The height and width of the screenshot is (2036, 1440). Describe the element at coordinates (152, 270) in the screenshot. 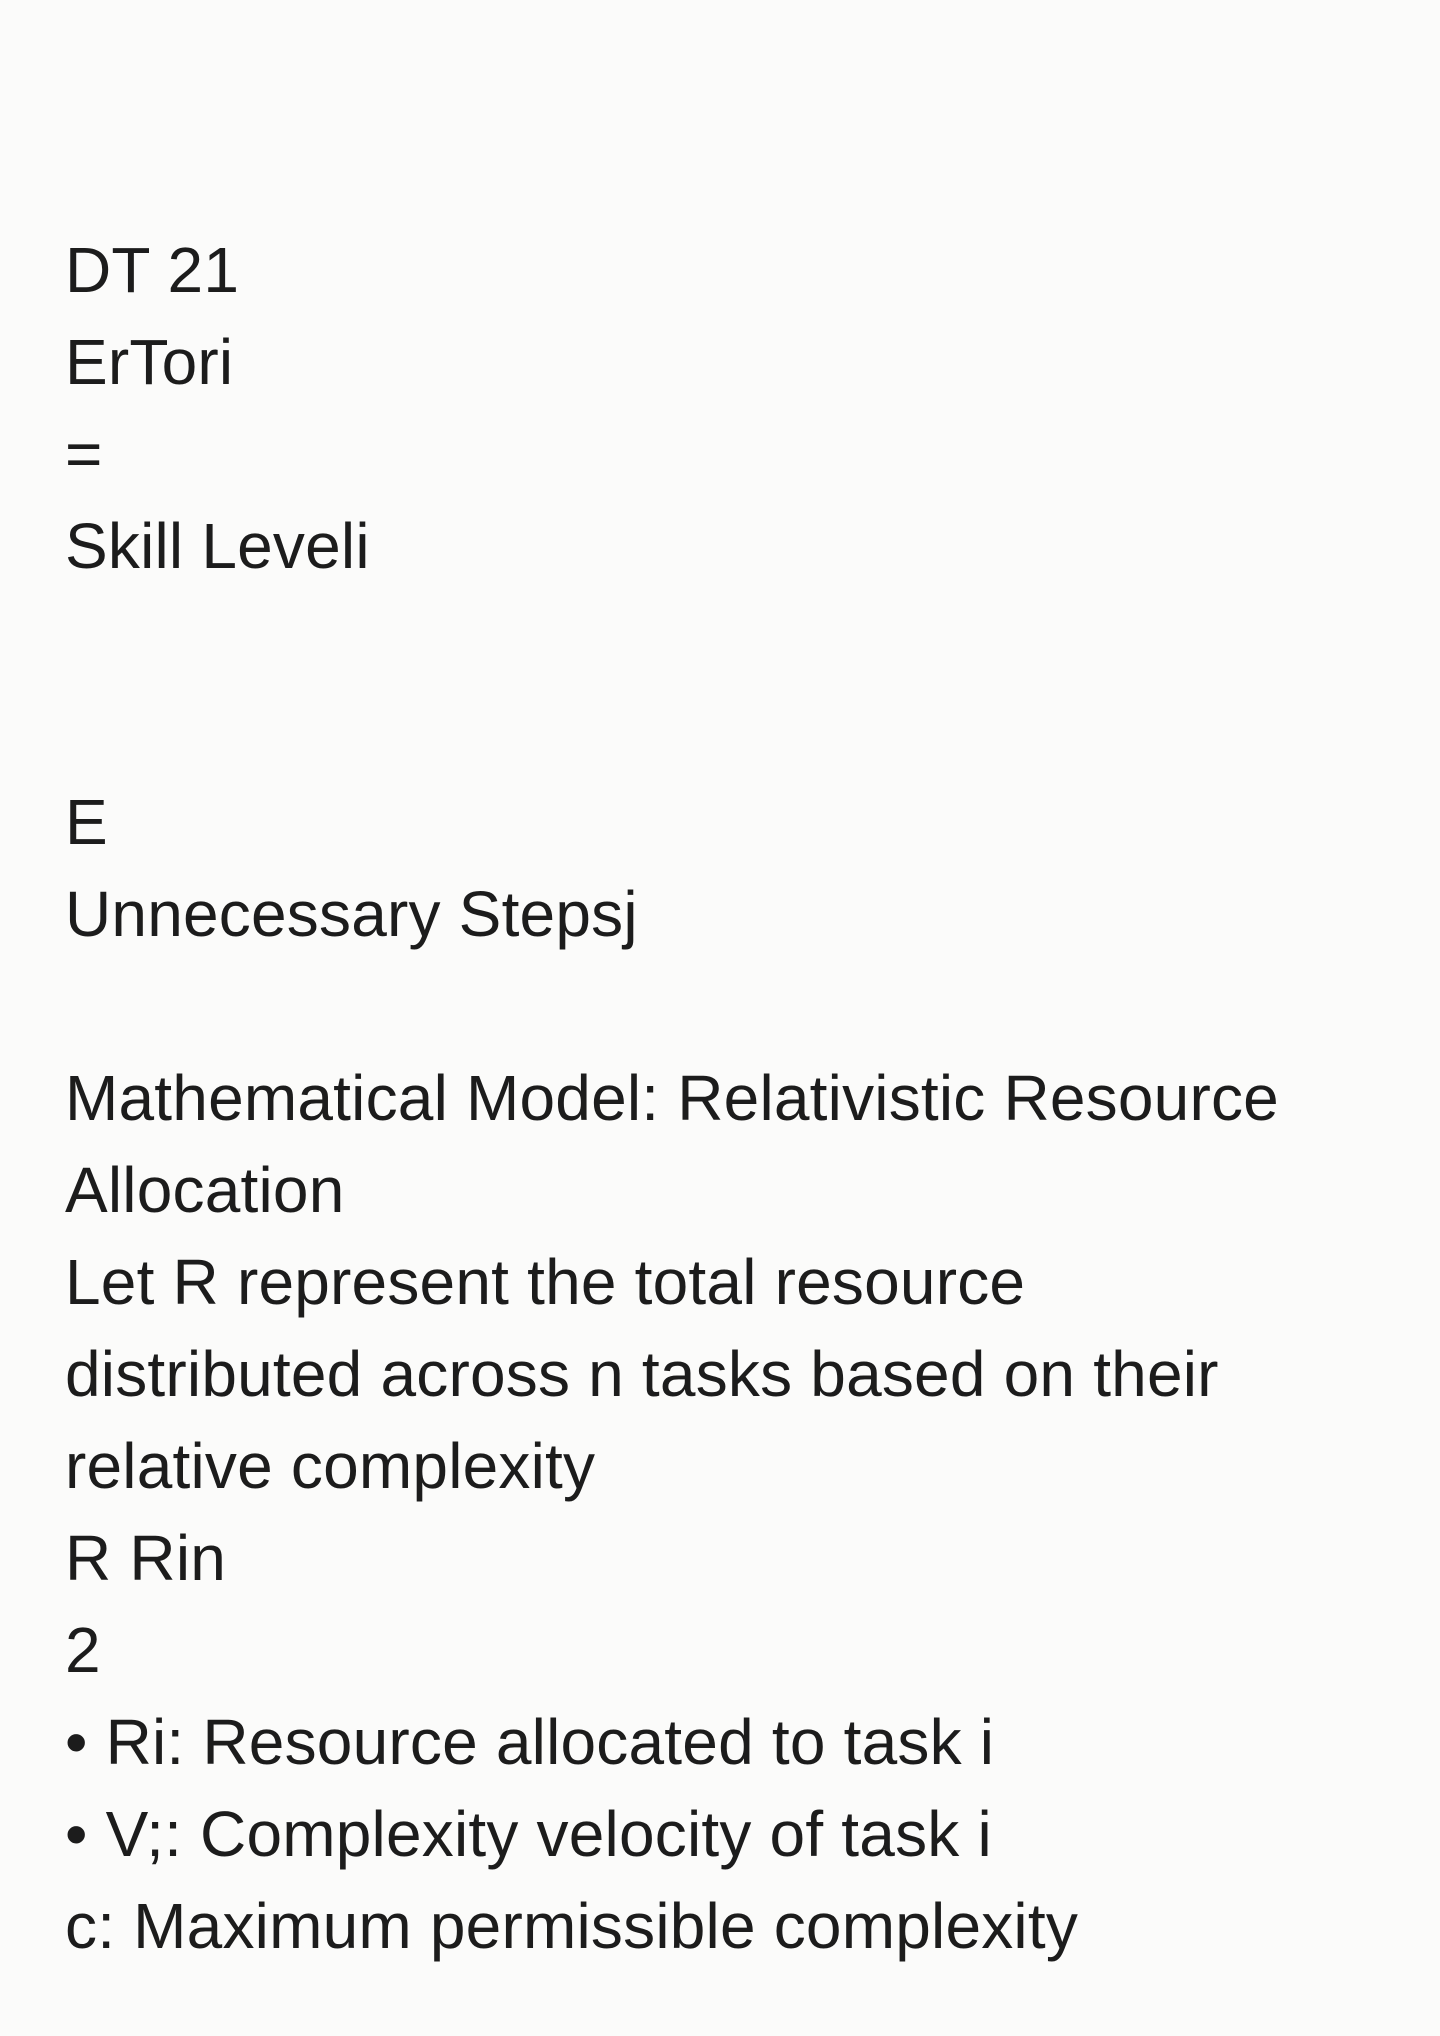

I see `text-line-1: DT 21` at that location.